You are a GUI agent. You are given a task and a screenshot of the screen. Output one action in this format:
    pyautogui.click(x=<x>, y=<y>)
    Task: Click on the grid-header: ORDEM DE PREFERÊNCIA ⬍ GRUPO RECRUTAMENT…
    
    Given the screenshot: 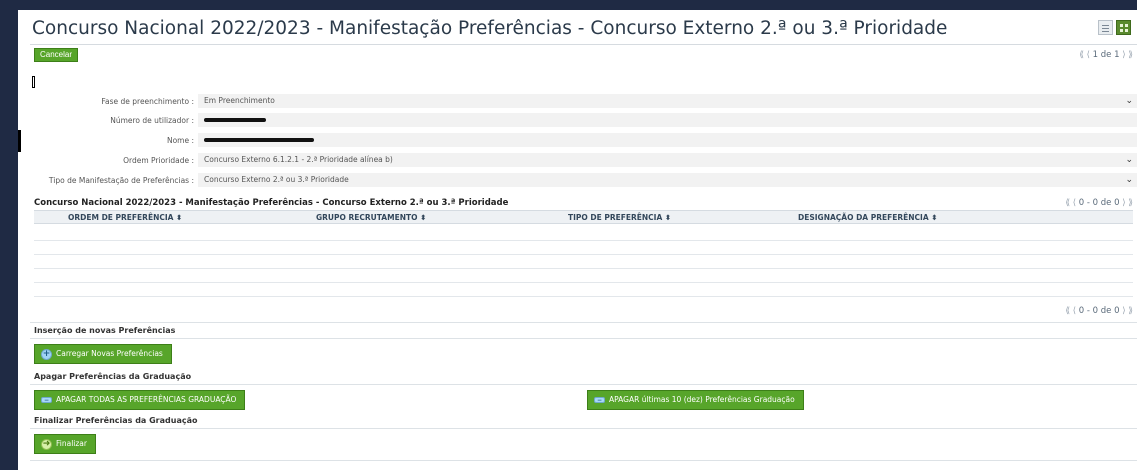 What is the action you would take?
    pyautogui.click(x=583, y=217)
    